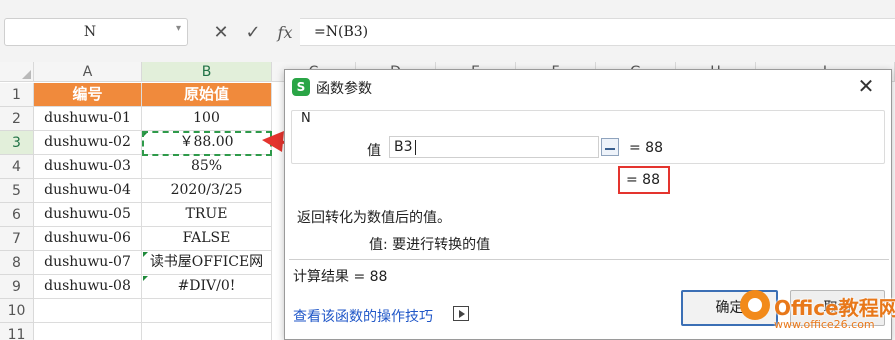 The width and height of the screenshot is (895, 340). I want to click on office-logo-icon, so click(755, 305).